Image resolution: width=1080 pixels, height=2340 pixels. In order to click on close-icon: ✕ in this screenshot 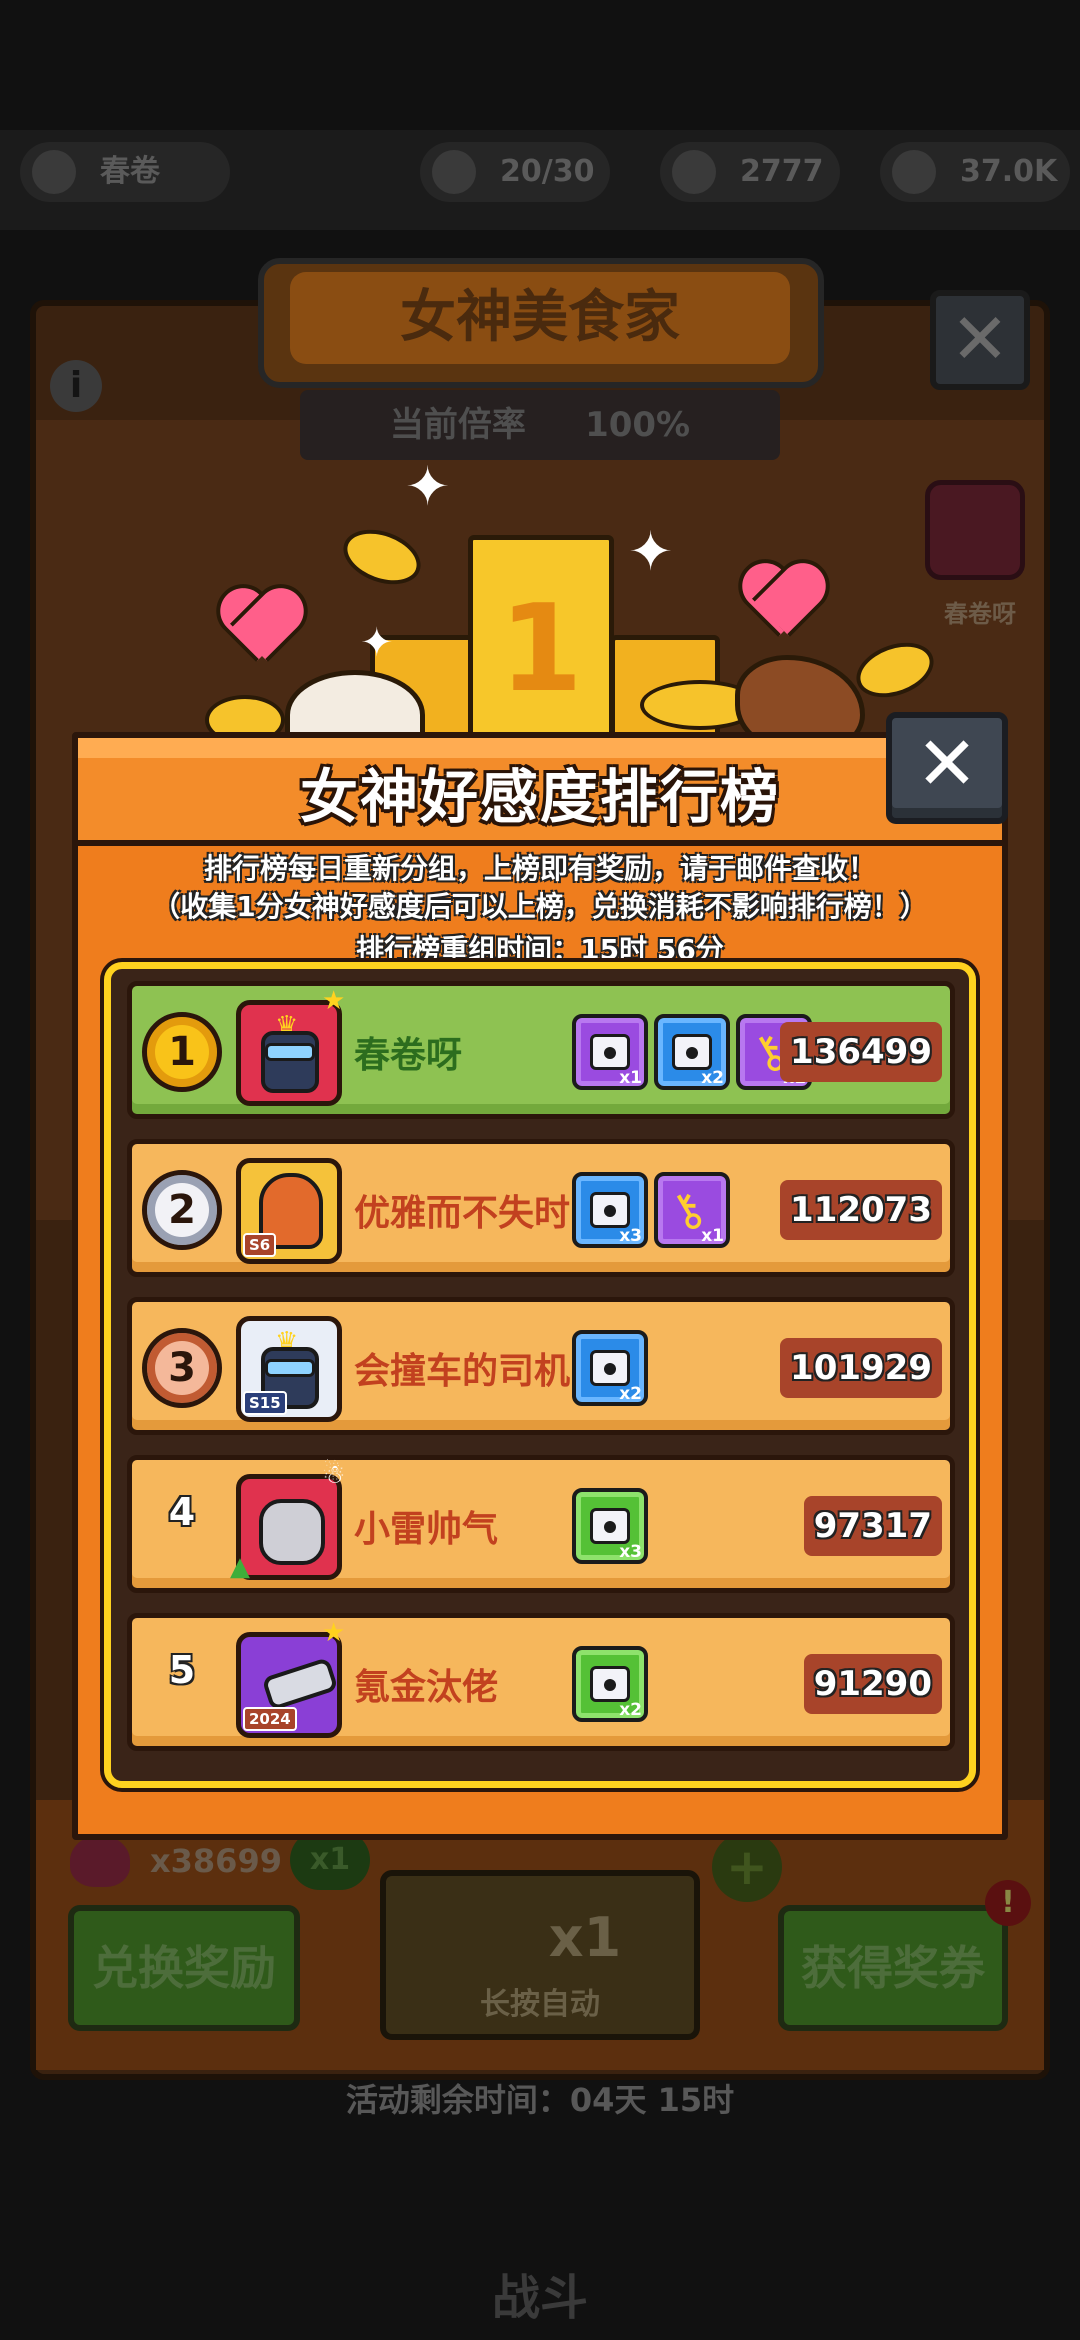, I will do `click(946, 764)`.